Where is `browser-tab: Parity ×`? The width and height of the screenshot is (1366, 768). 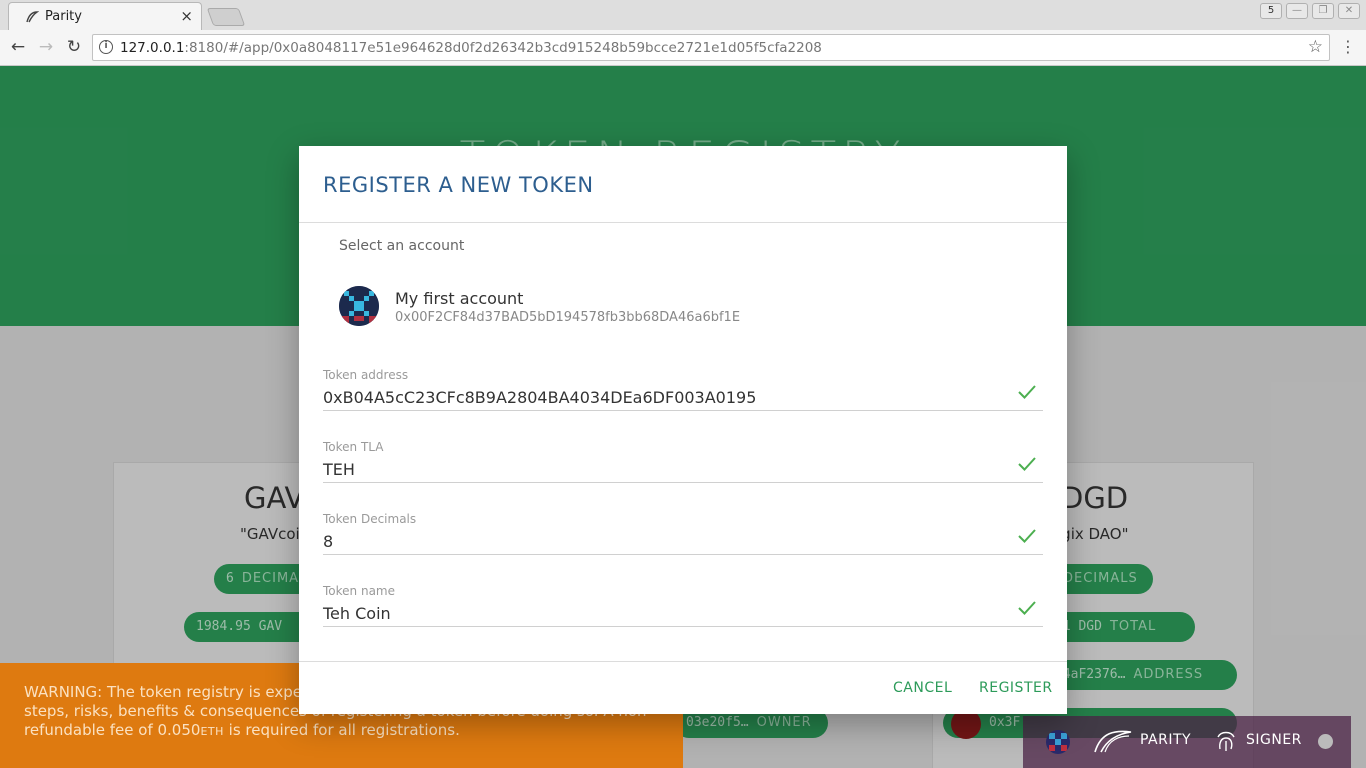
browser-tab: Parity × is located at coordinates (105, 16).